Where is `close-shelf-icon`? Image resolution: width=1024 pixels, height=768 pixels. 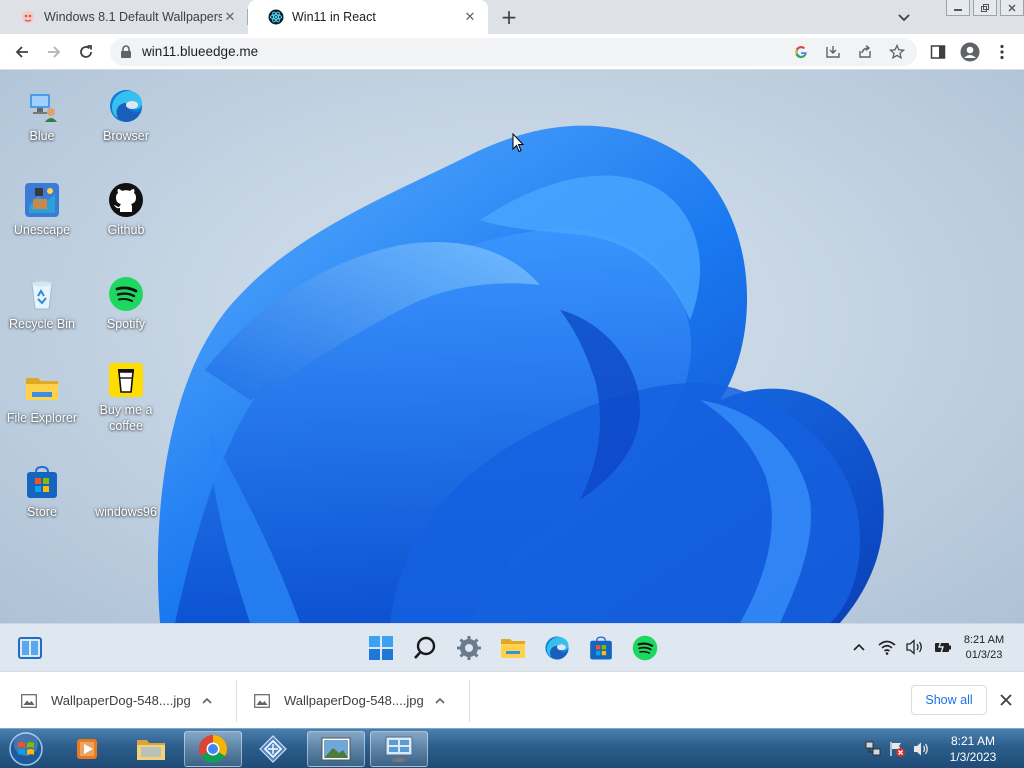 close-shelf-icon is located at coordinates (1006, 700).